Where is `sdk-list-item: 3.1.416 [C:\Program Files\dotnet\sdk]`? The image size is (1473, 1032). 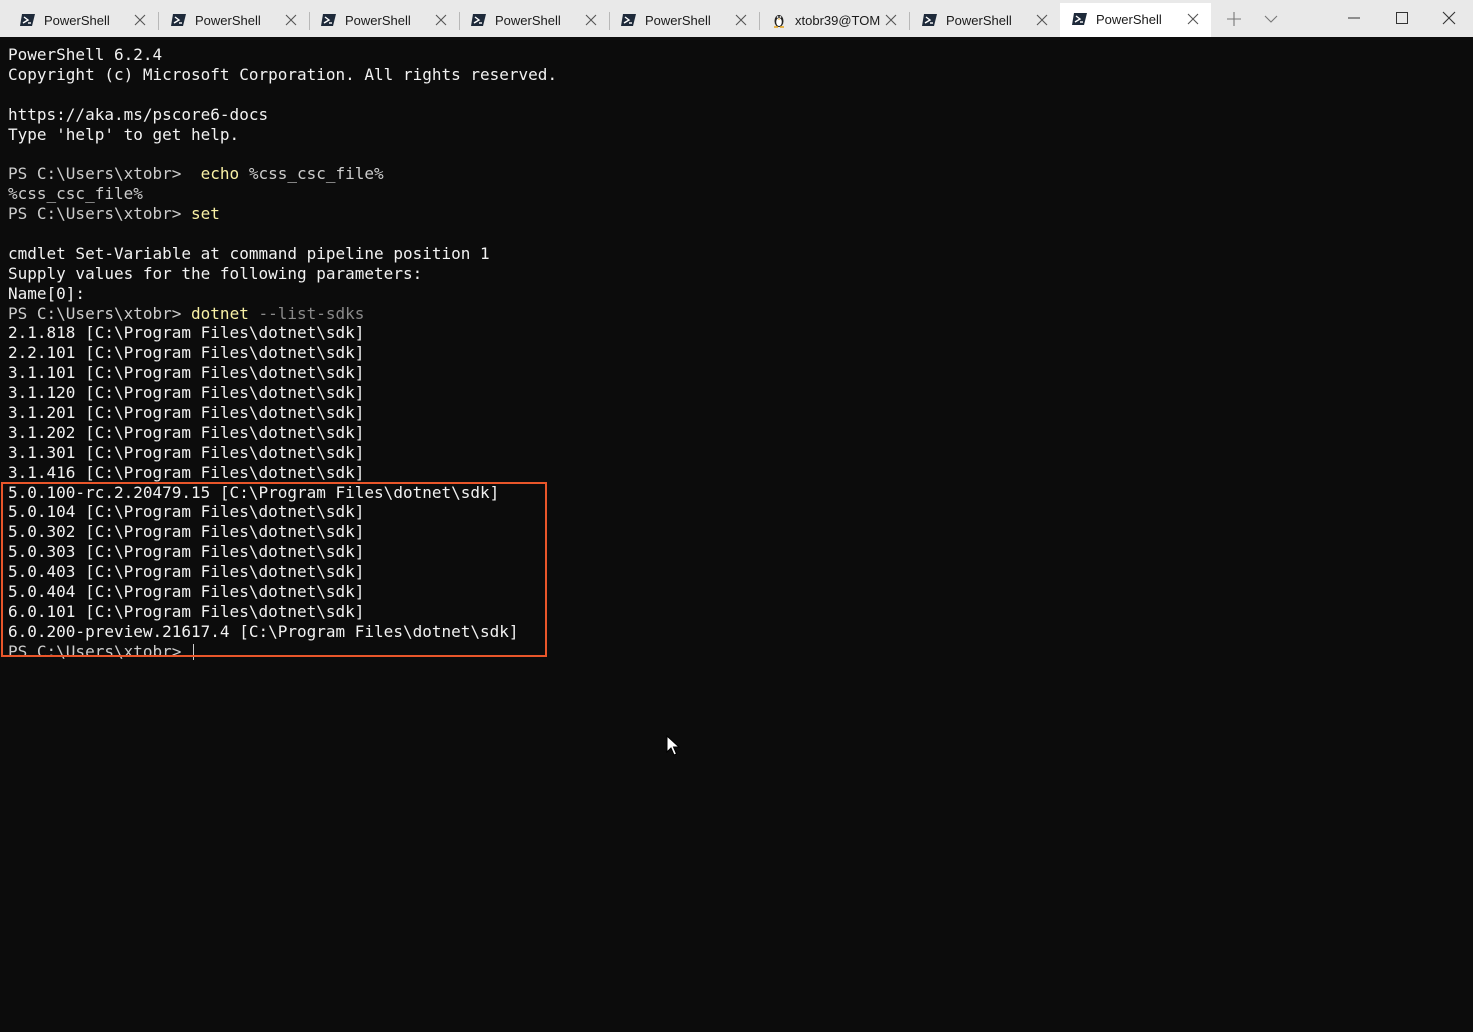
sdk-list-item: 3.1.416 [C:\Program Files\dotnet\sdk] is located at coordinates (186, 472).